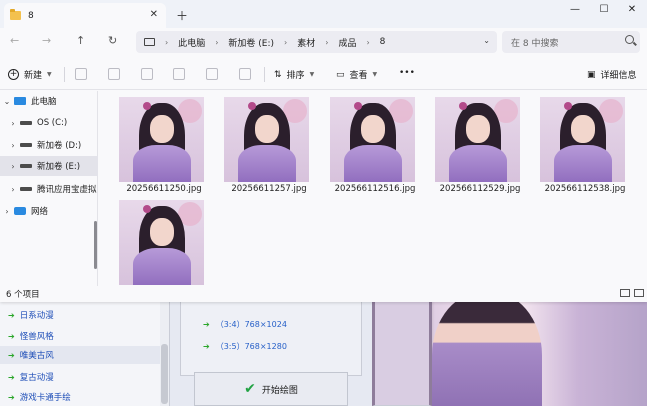  What do you see at coordinates (159, 244) in the screenshot?
I see `file-item` at bounding box center [159, 244].